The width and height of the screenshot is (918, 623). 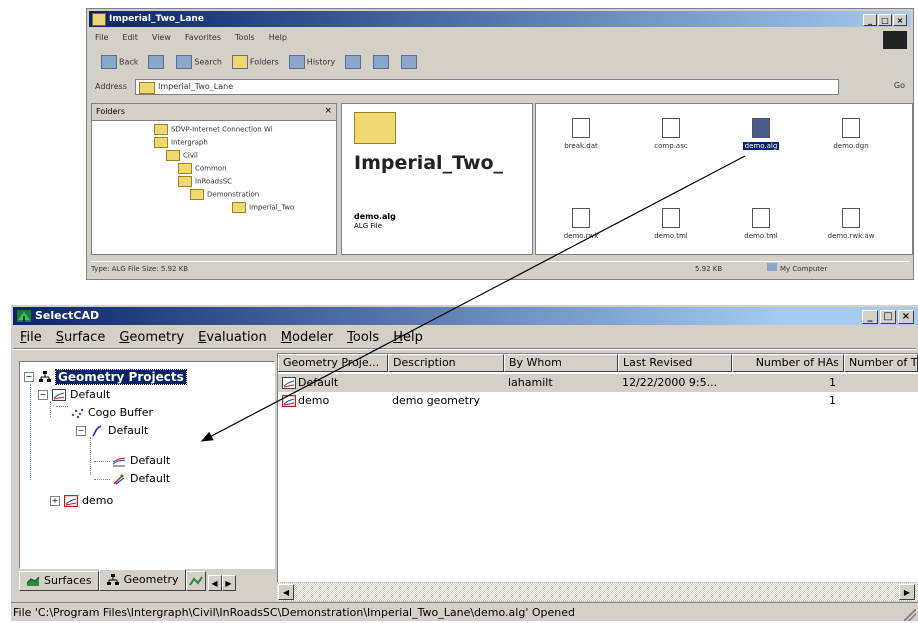 I want to click on status-zone: My Computer, so click(x=797, y=269).